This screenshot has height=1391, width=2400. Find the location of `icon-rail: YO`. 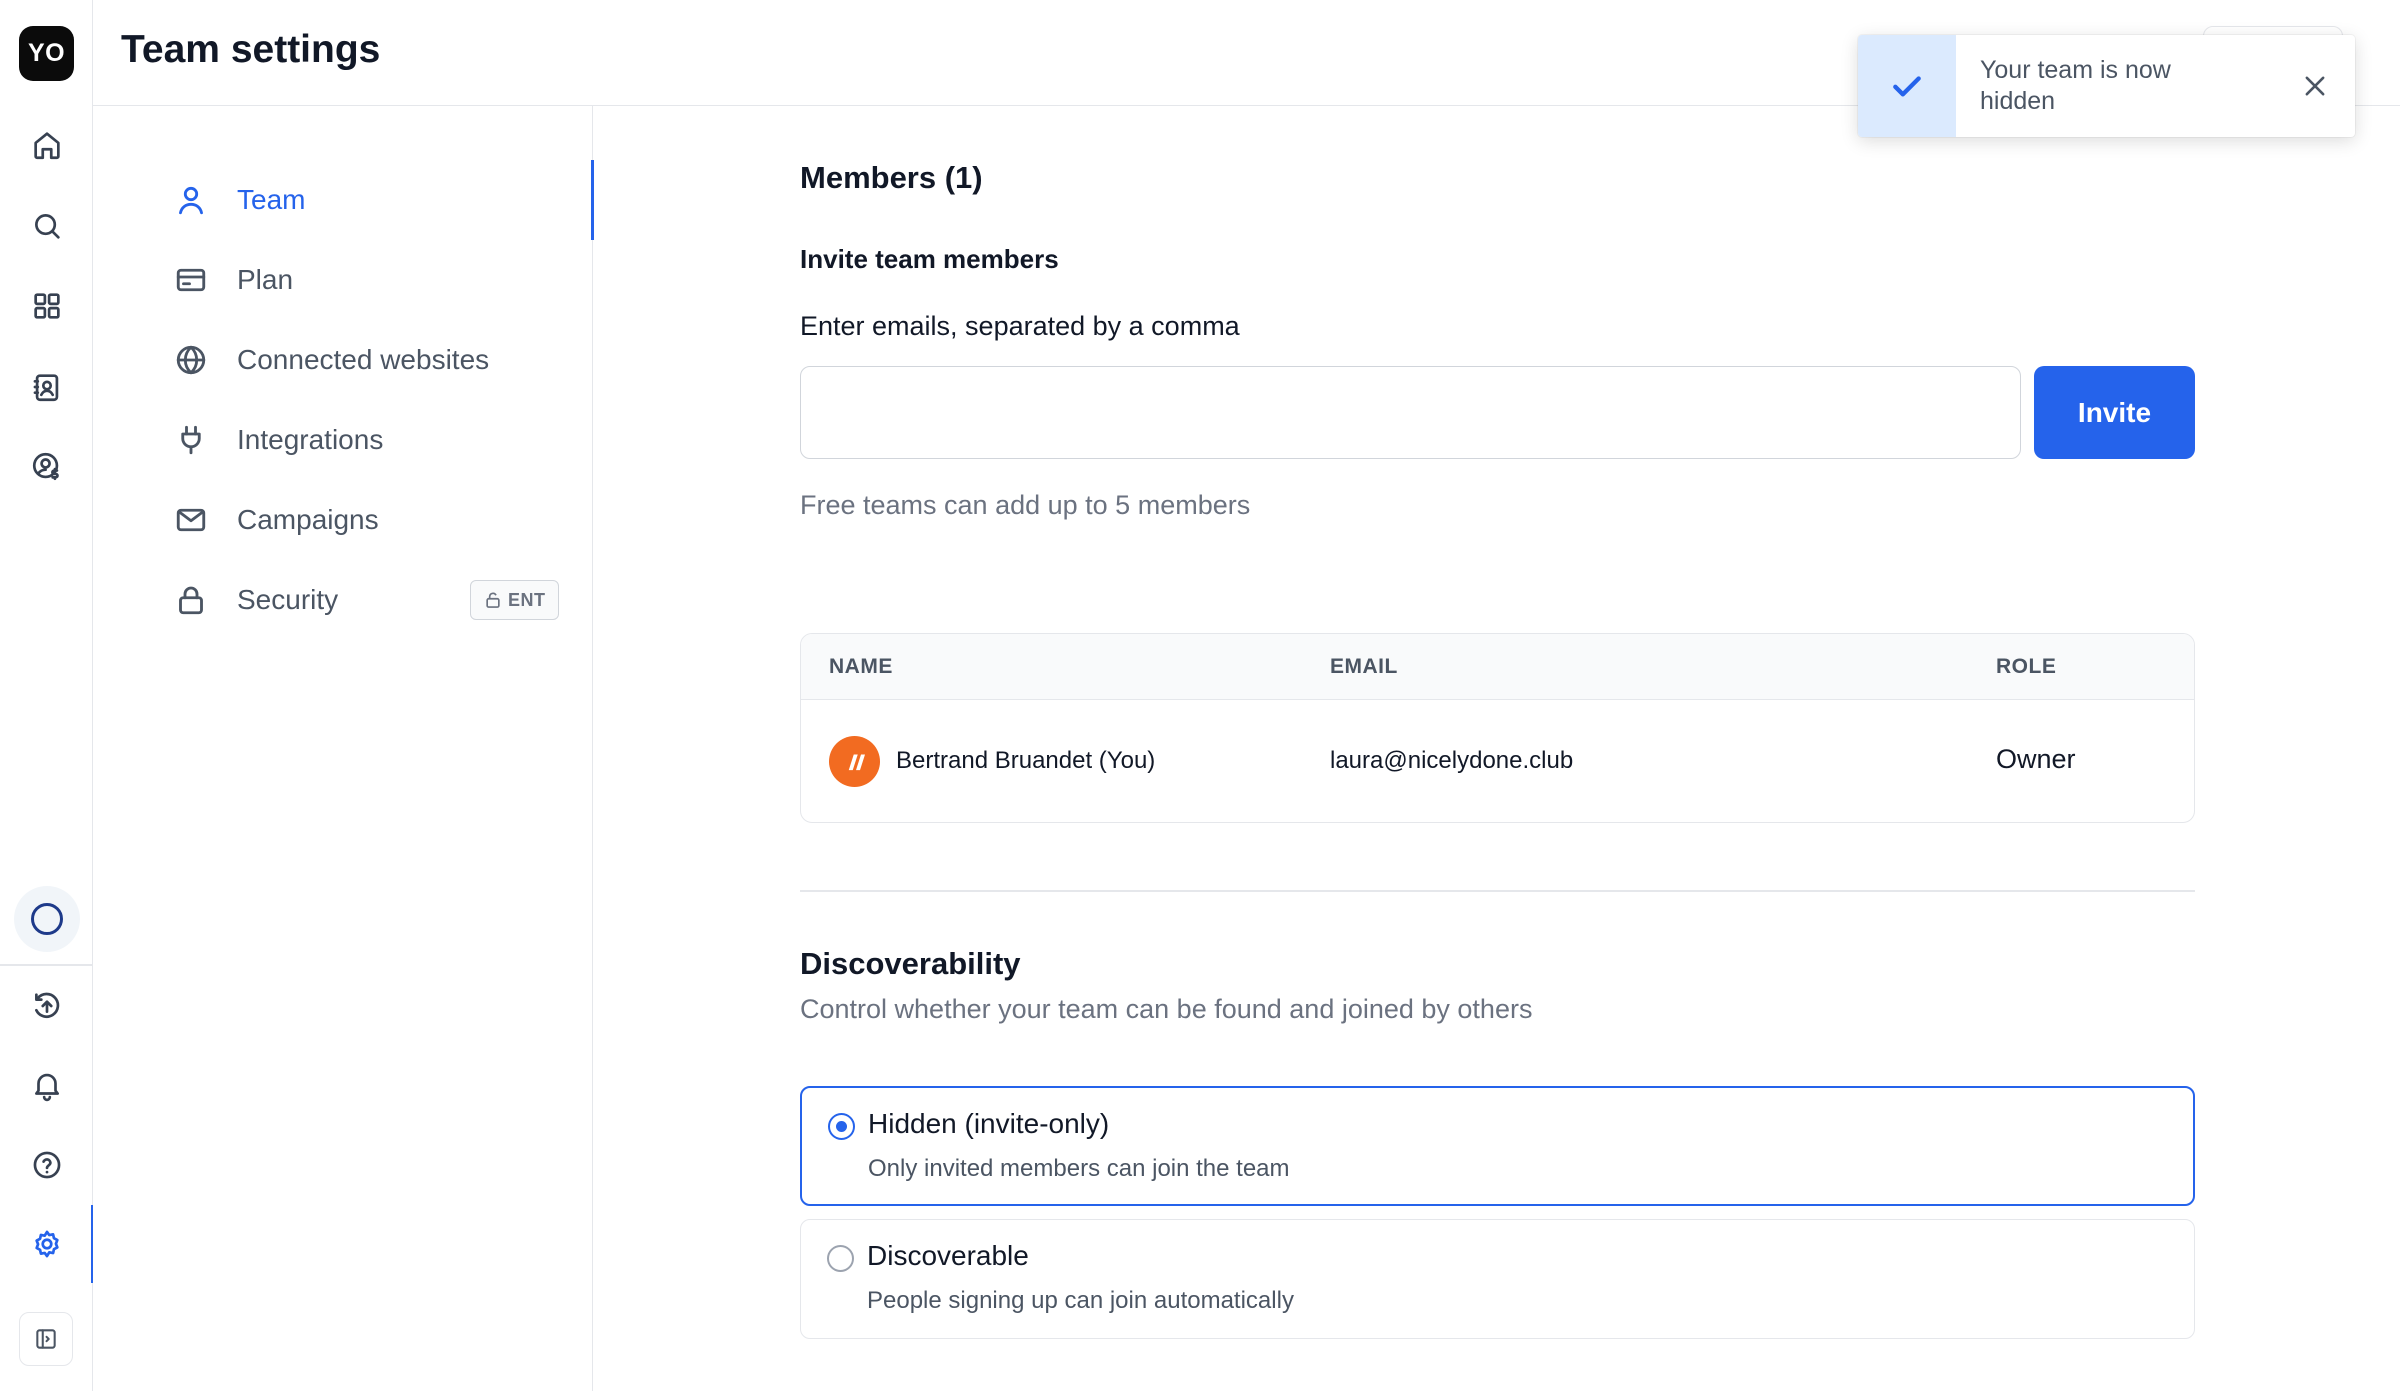

icon-rail: YO is located at coordinates (46, 695).